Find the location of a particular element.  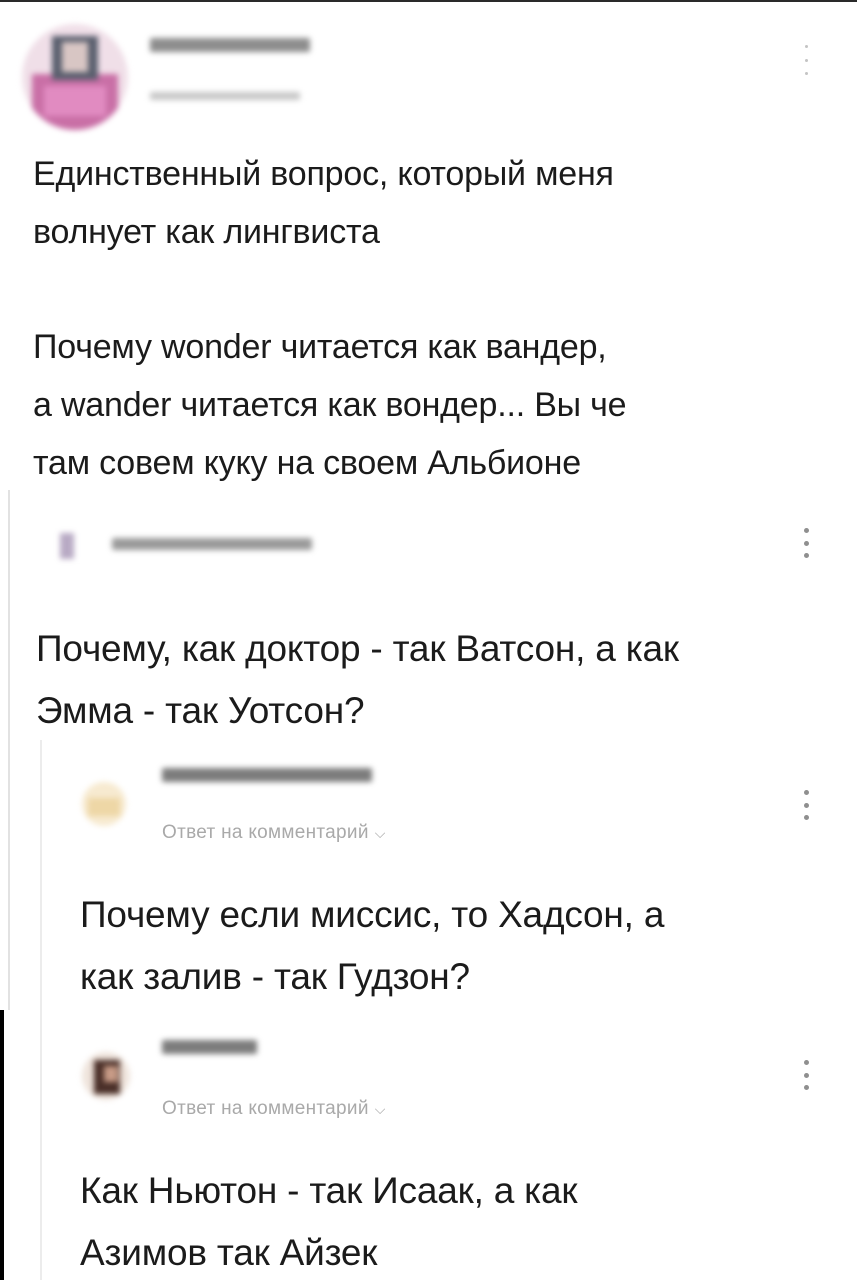

post-line: Почему wonder читается как вандер, is located at coordinates (320, 347).